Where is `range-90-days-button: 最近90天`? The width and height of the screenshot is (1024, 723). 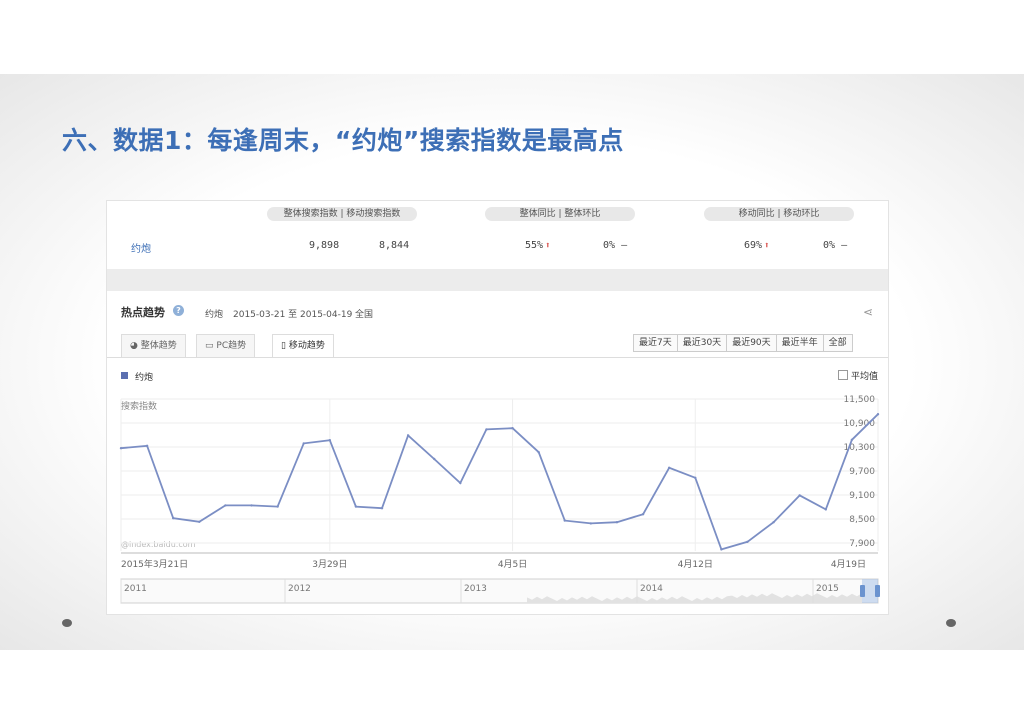 range-90-days-button: 最近90天 is located at coordinates (752, 343).